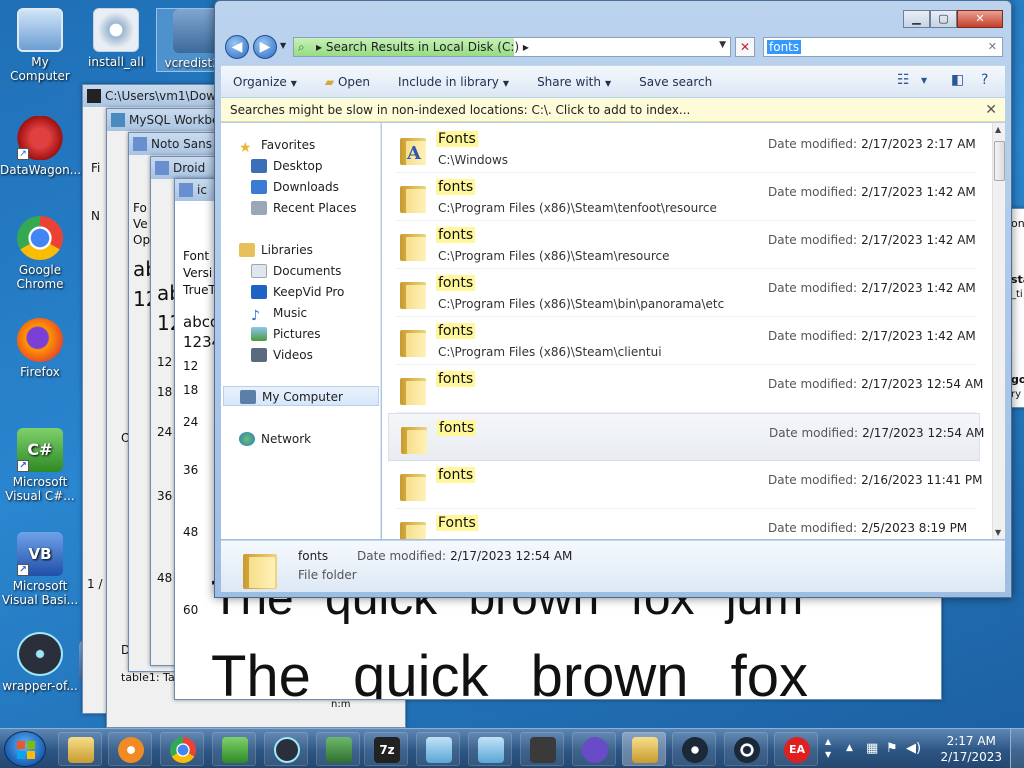 This screenshot has height=768, width=1024. Describe the element at coordinates (80, 749) in the screenshot. I see `taskbar-explorer` at that location.